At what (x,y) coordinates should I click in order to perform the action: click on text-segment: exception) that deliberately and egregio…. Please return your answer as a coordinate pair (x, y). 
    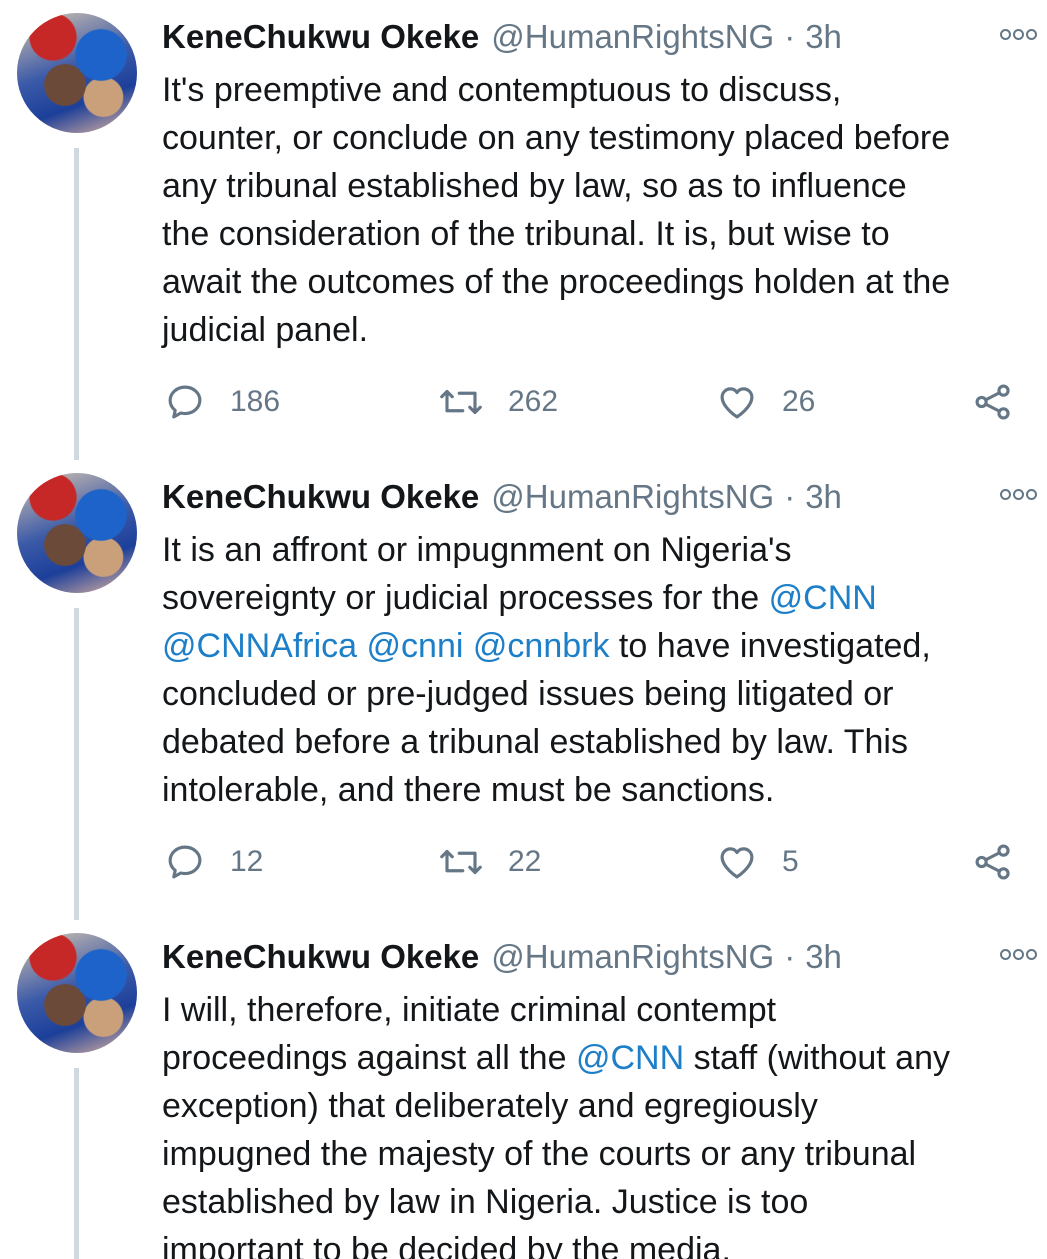
    Looking at the image, I should click on (490, 1106).